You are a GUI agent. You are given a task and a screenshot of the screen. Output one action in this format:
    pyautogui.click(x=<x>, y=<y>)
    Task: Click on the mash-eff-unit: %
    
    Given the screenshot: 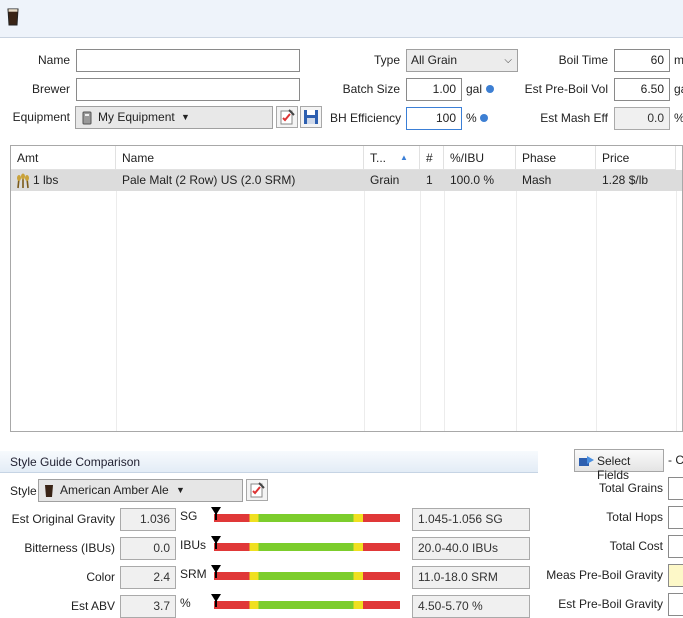 What is the action you would take?
    pyautogui.click(x=678, y=118)
    